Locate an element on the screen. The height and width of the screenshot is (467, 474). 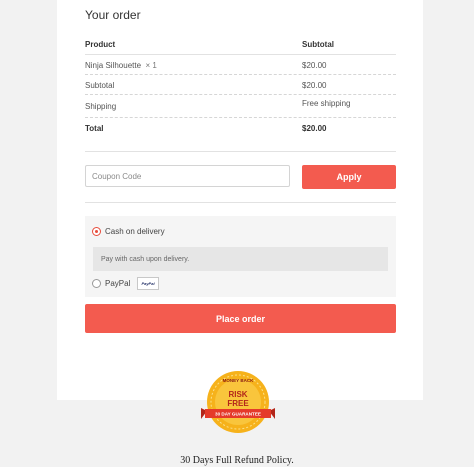
cod-description: Pay with cash upon delivery. is located at coordinates (240, 259).